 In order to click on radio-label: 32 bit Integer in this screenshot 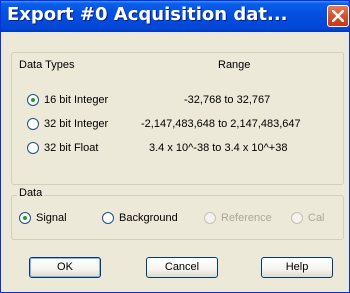, I will do `click(76, 124)`.